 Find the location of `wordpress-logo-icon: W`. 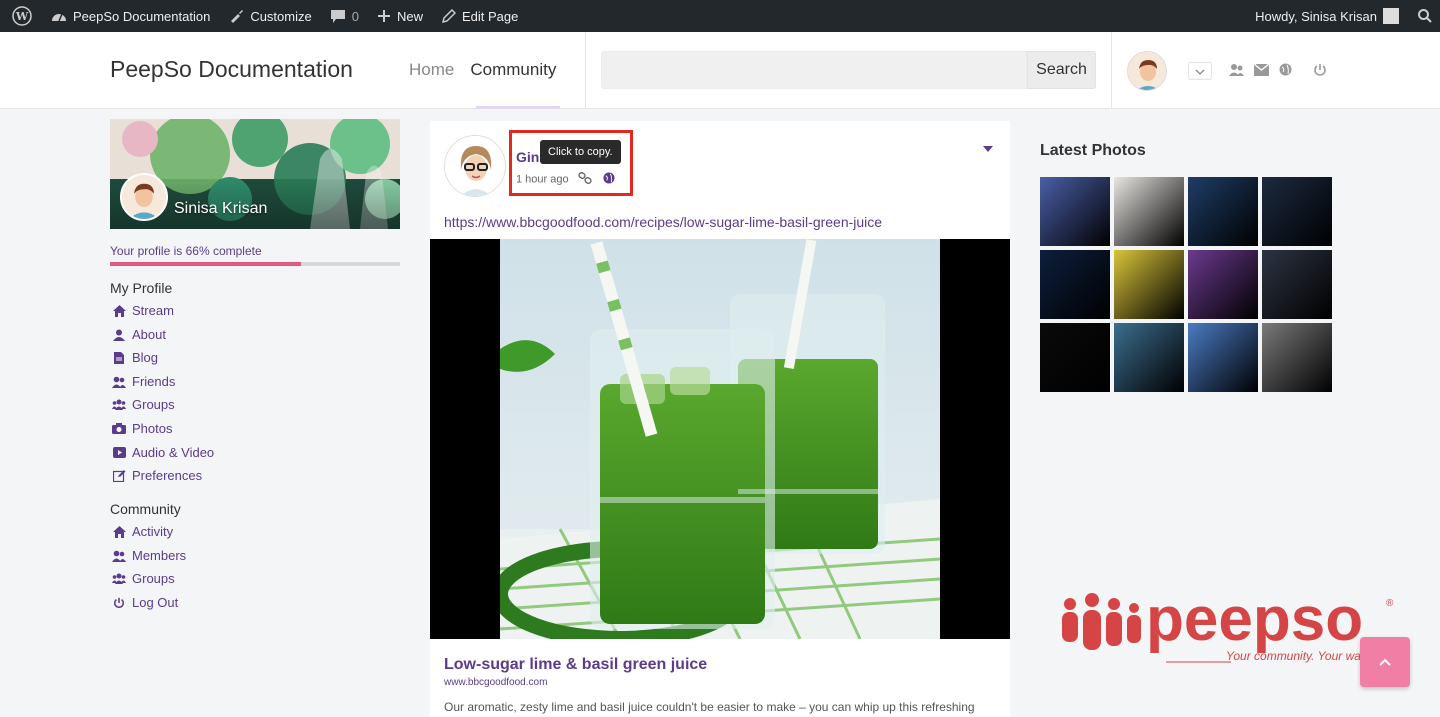

wordpress-logo-icon: W is located at coordinates (21, 16).